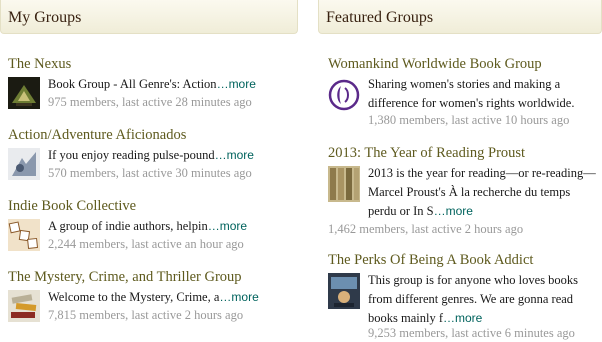 Image resolution: width=602 pixels, height=342 pixels. I want to click on group-meta: 1,462 members, last active 2 hours ago, so click(426, 229).